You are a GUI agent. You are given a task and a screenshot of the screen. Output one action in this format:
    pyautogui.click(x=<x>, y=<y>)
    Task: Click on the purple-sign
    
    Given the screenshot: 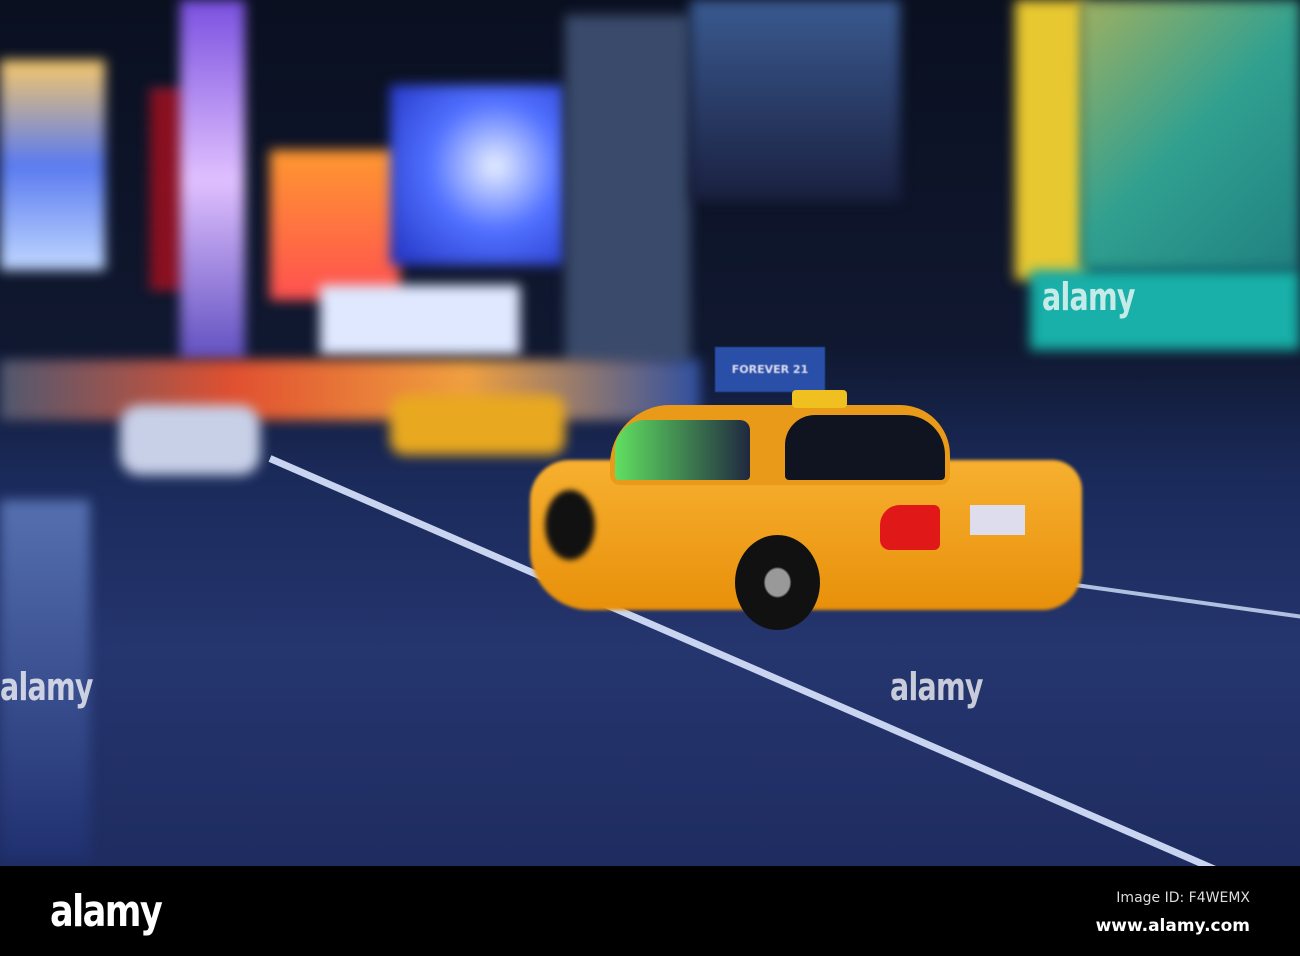 What is the action you would take?
    pyautogui.click(x=212, y=180)
    